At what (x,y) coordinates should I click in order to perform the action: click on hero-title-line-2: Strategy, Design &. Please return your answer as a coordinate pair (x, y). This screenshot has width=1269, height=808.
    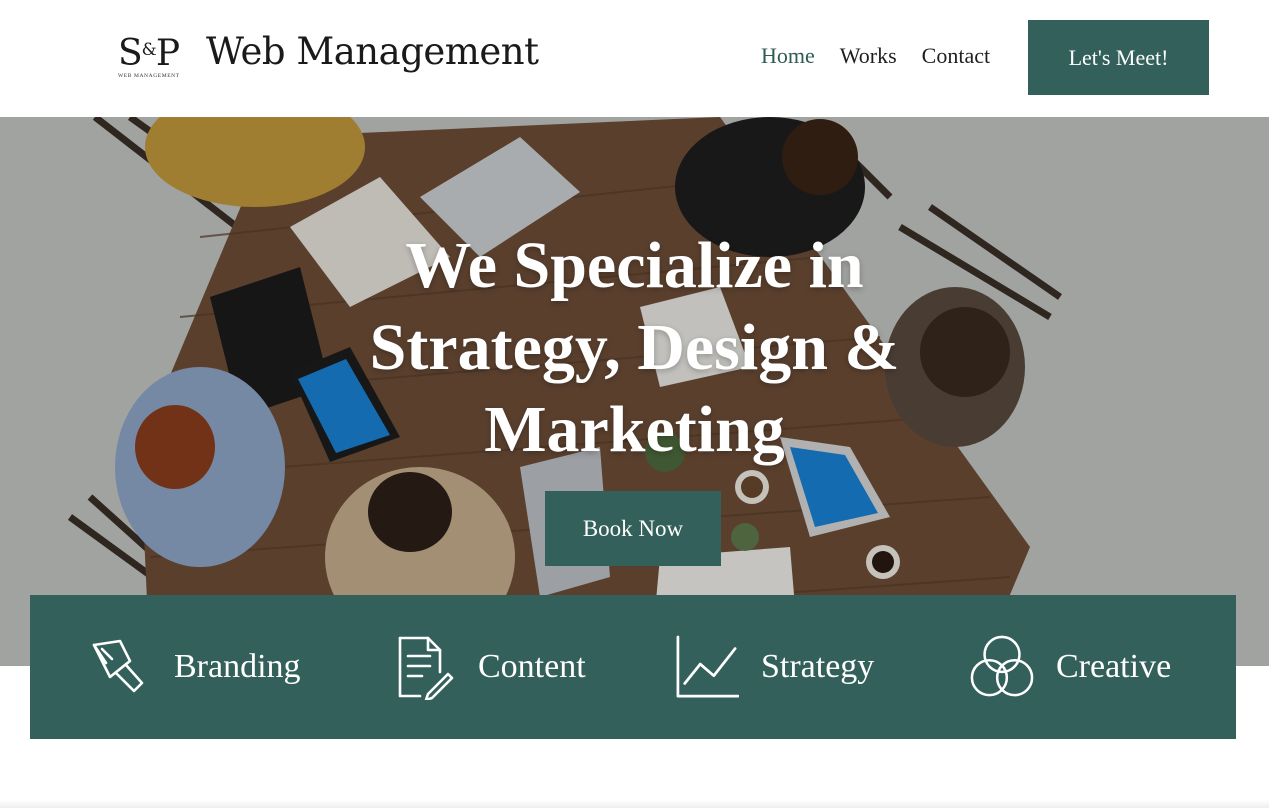
    Looking at the image, I should click on (634, 347).